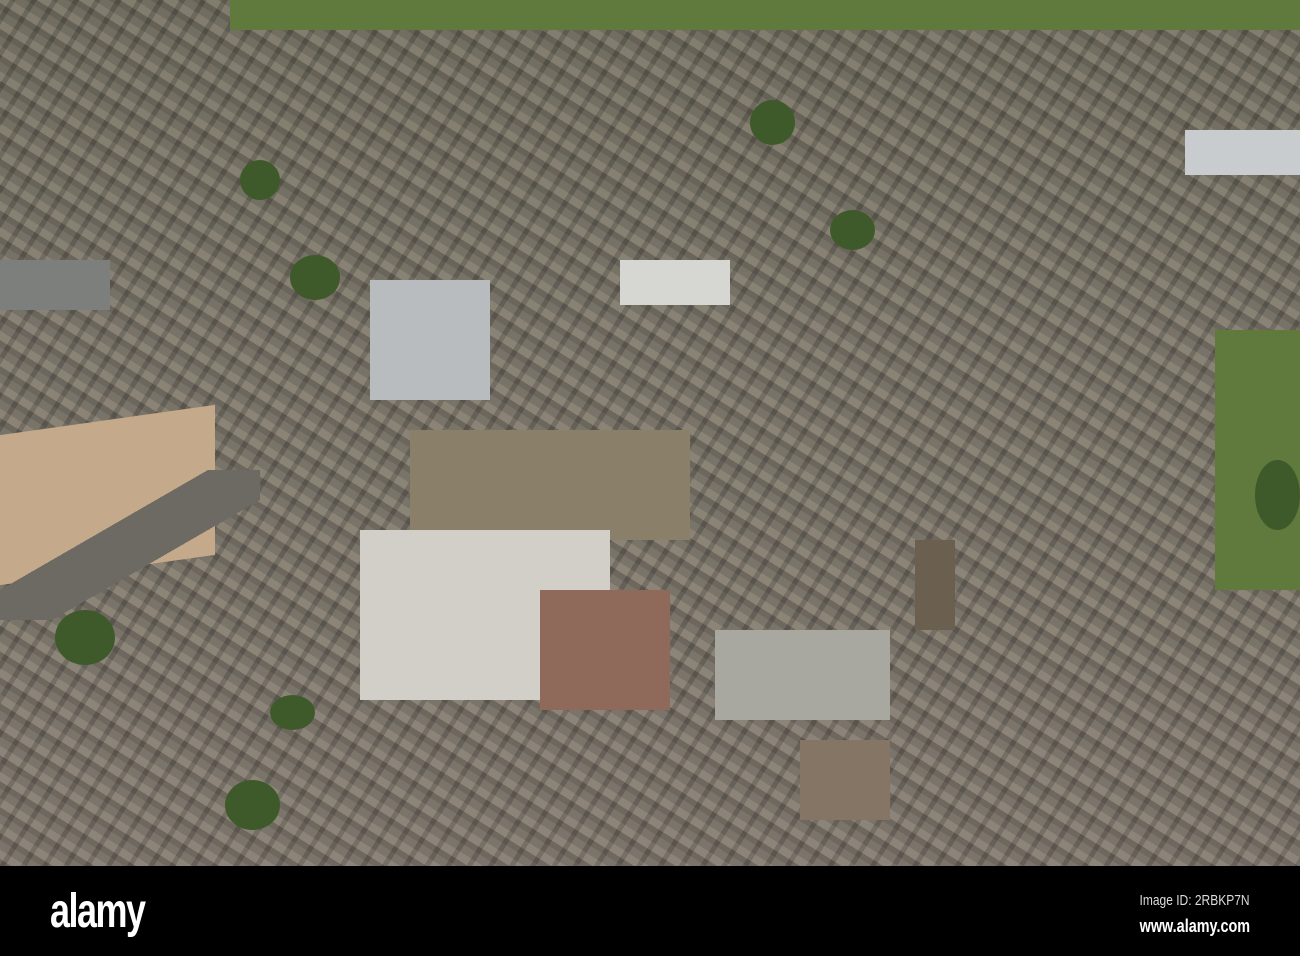 This screenshot has height=956, width=1300. What do you see at coordinates (550, 485) in the screenshot?
I see `shopping-centre` at bounding box center [550, 485].